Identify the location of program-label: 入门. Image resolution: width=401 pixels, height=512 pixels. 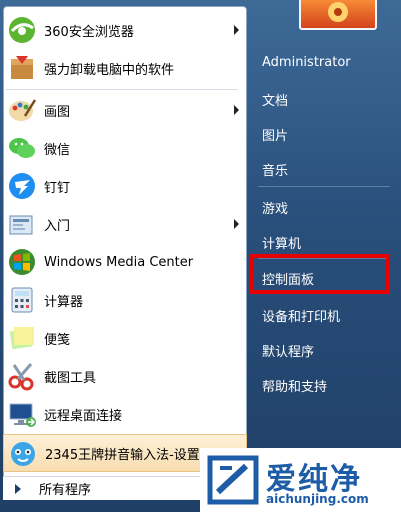
(57, 226).